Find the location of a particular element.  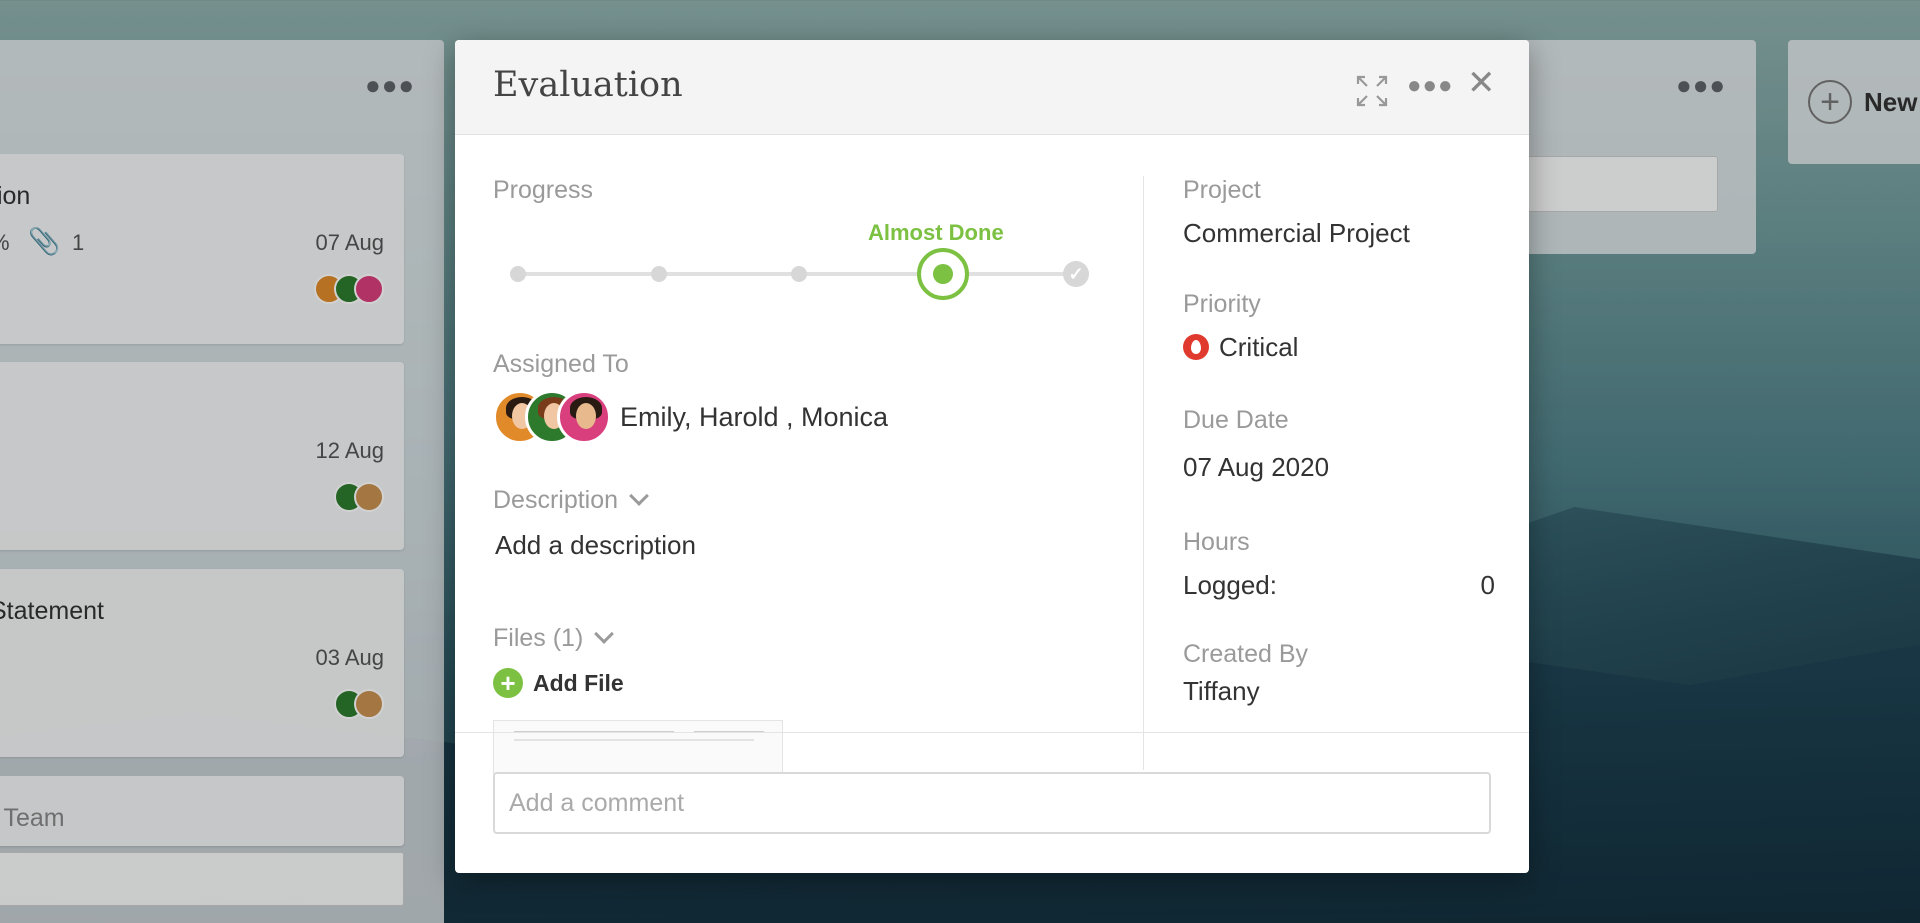

progress-stage-label: Almost Done is located at coordinates (936, 232).